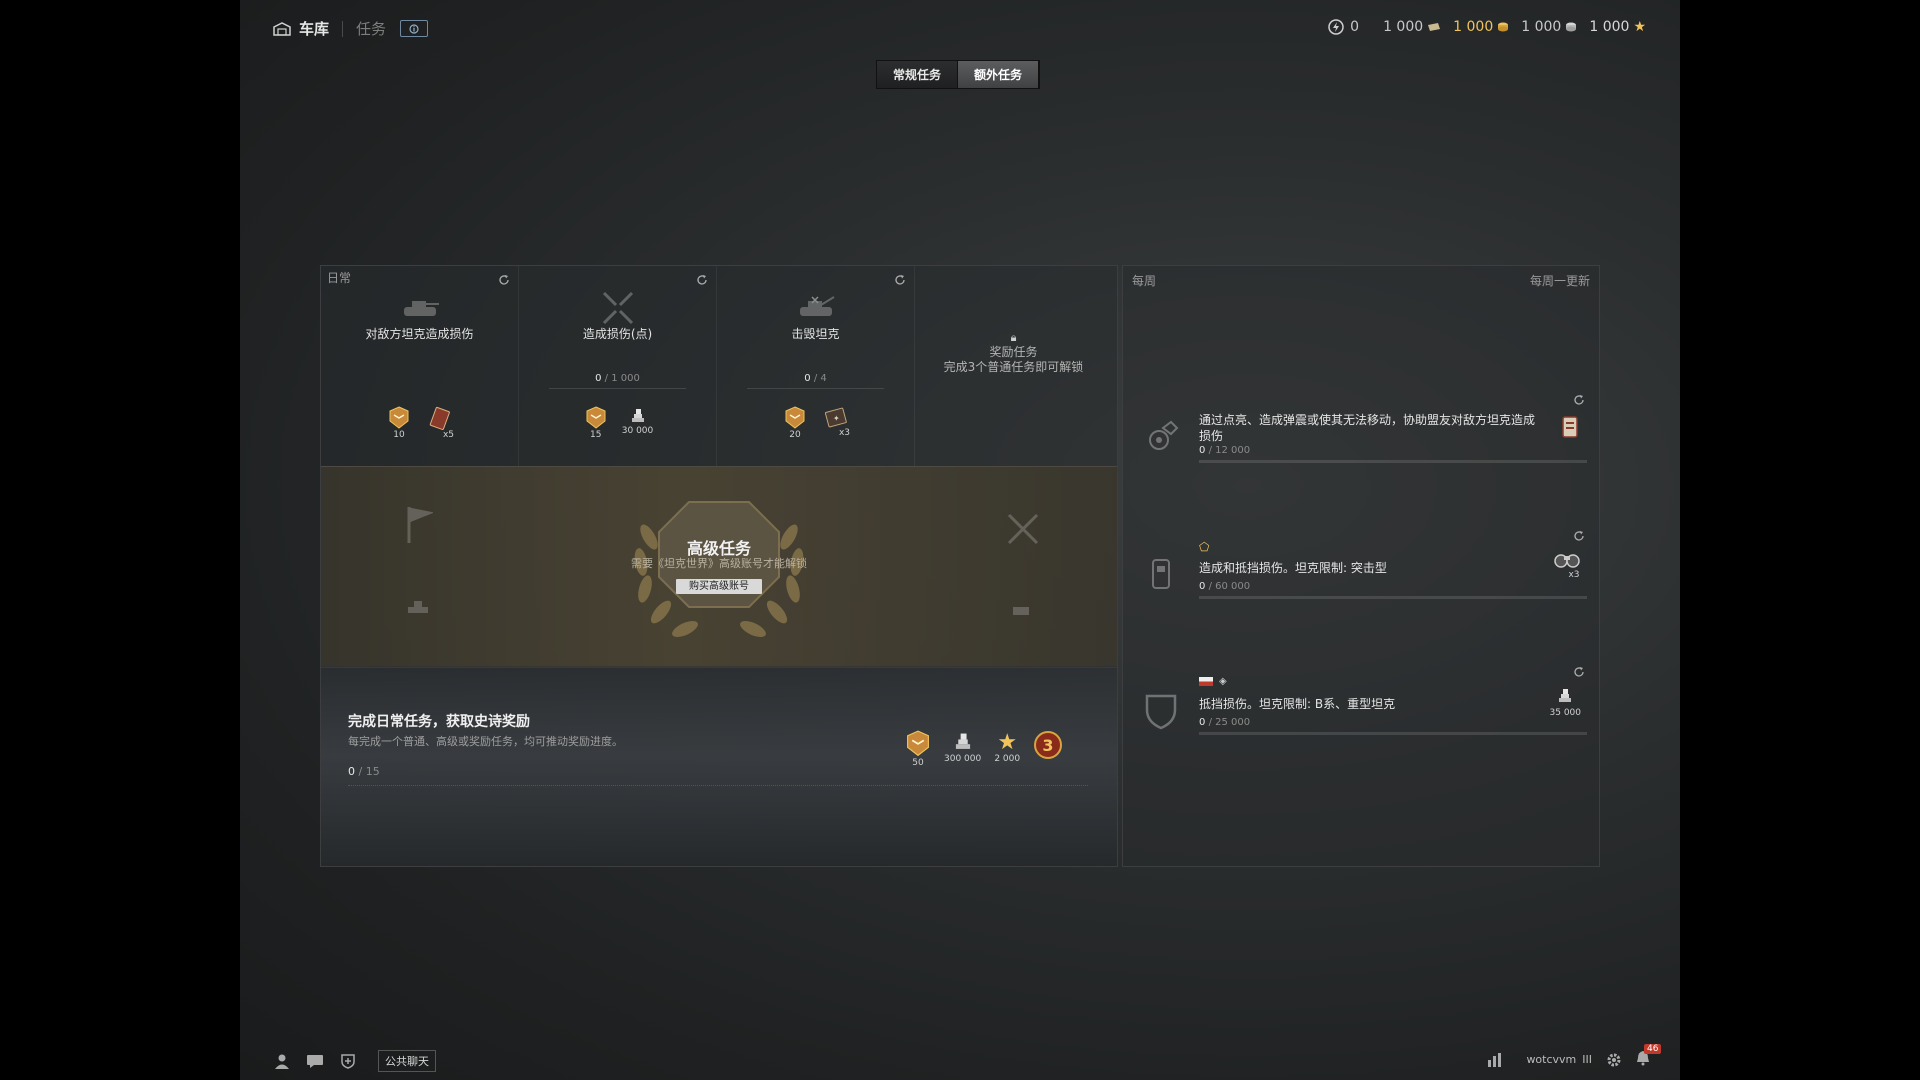 This screenshot has height=1080, width=1920. I want to click on bonds-currency: 1 000, so click(1412, 27).